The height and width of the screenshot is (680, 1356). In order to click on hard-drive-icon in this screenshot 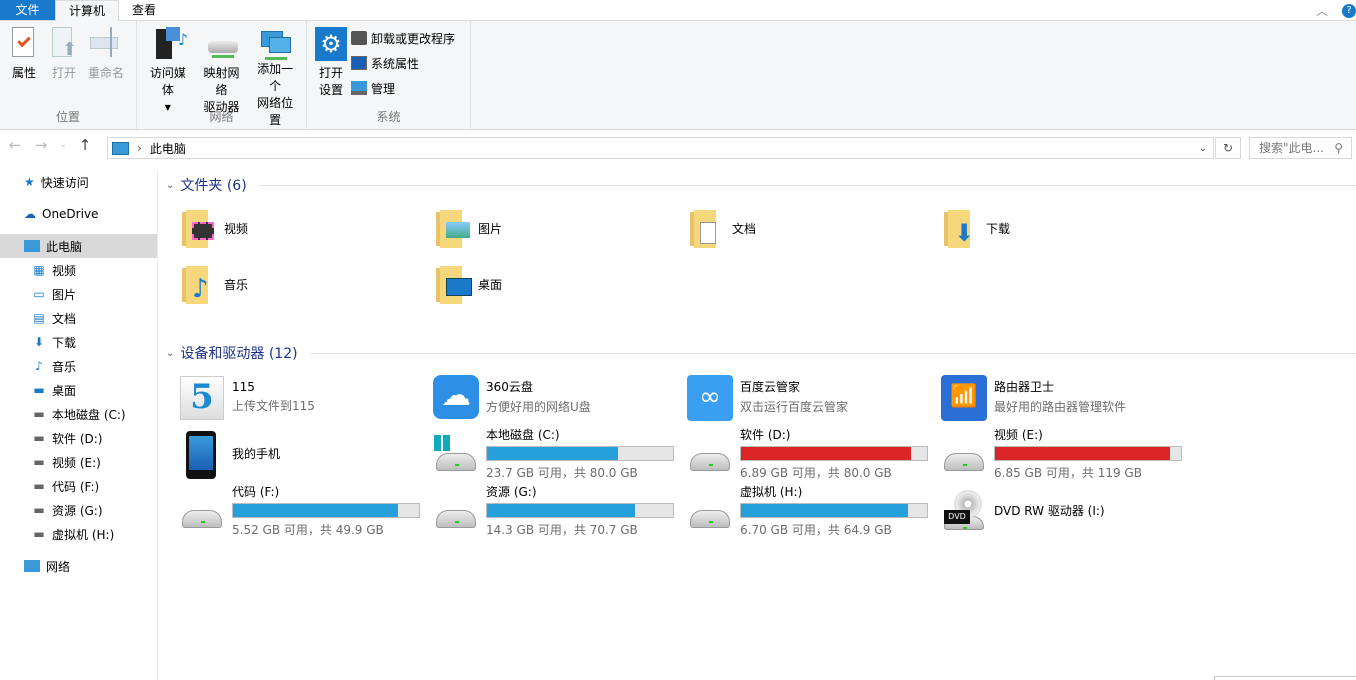, I will do `click(455, 511)`.